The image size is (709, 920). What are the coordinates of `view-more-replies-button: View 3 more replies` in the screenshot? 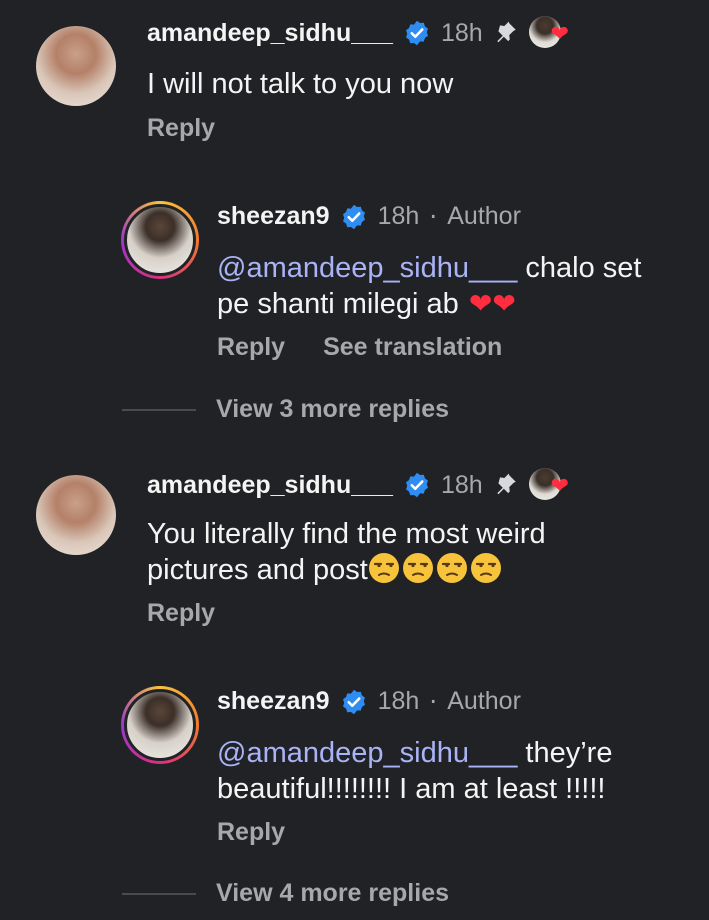 It's located at (285, 409).